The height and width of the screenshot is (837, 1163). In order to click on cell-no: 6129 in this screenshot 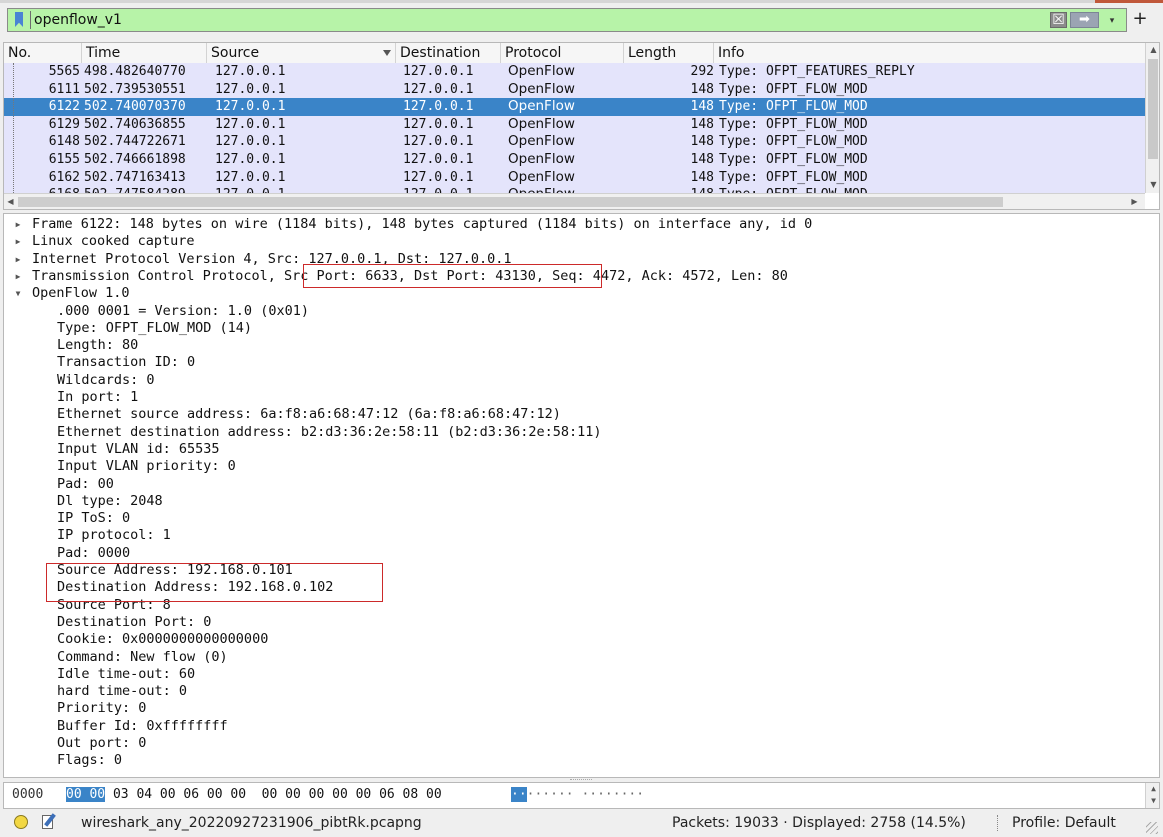, I will do `click(64, 124)`.